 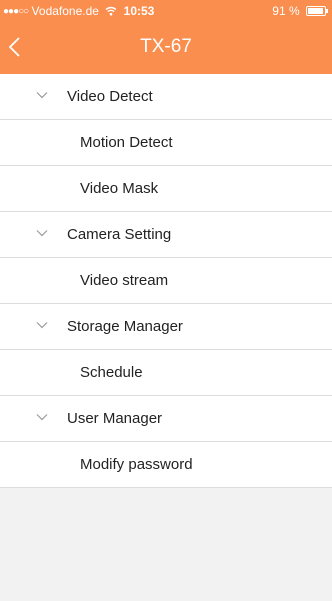 I want to click on status-time: 10:53, so click(x=139, y=11).